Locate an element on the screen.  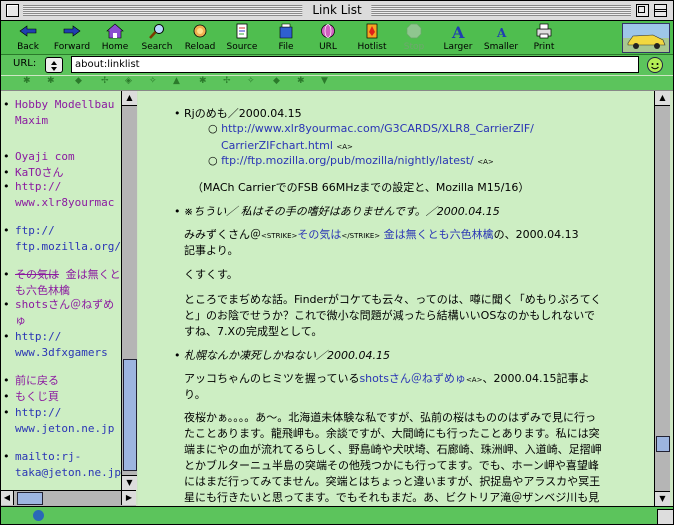
sidebar-item-xlr8: • http:// www.xlr8yourmac is located at coordinates (62, 195).